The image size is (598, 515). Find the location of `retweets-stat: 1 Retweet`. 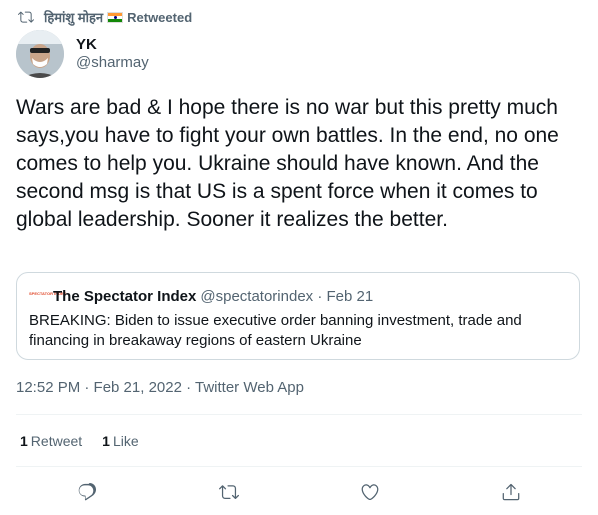

retweets-stat: 1 Retweet is located at coordinates (51, 441).